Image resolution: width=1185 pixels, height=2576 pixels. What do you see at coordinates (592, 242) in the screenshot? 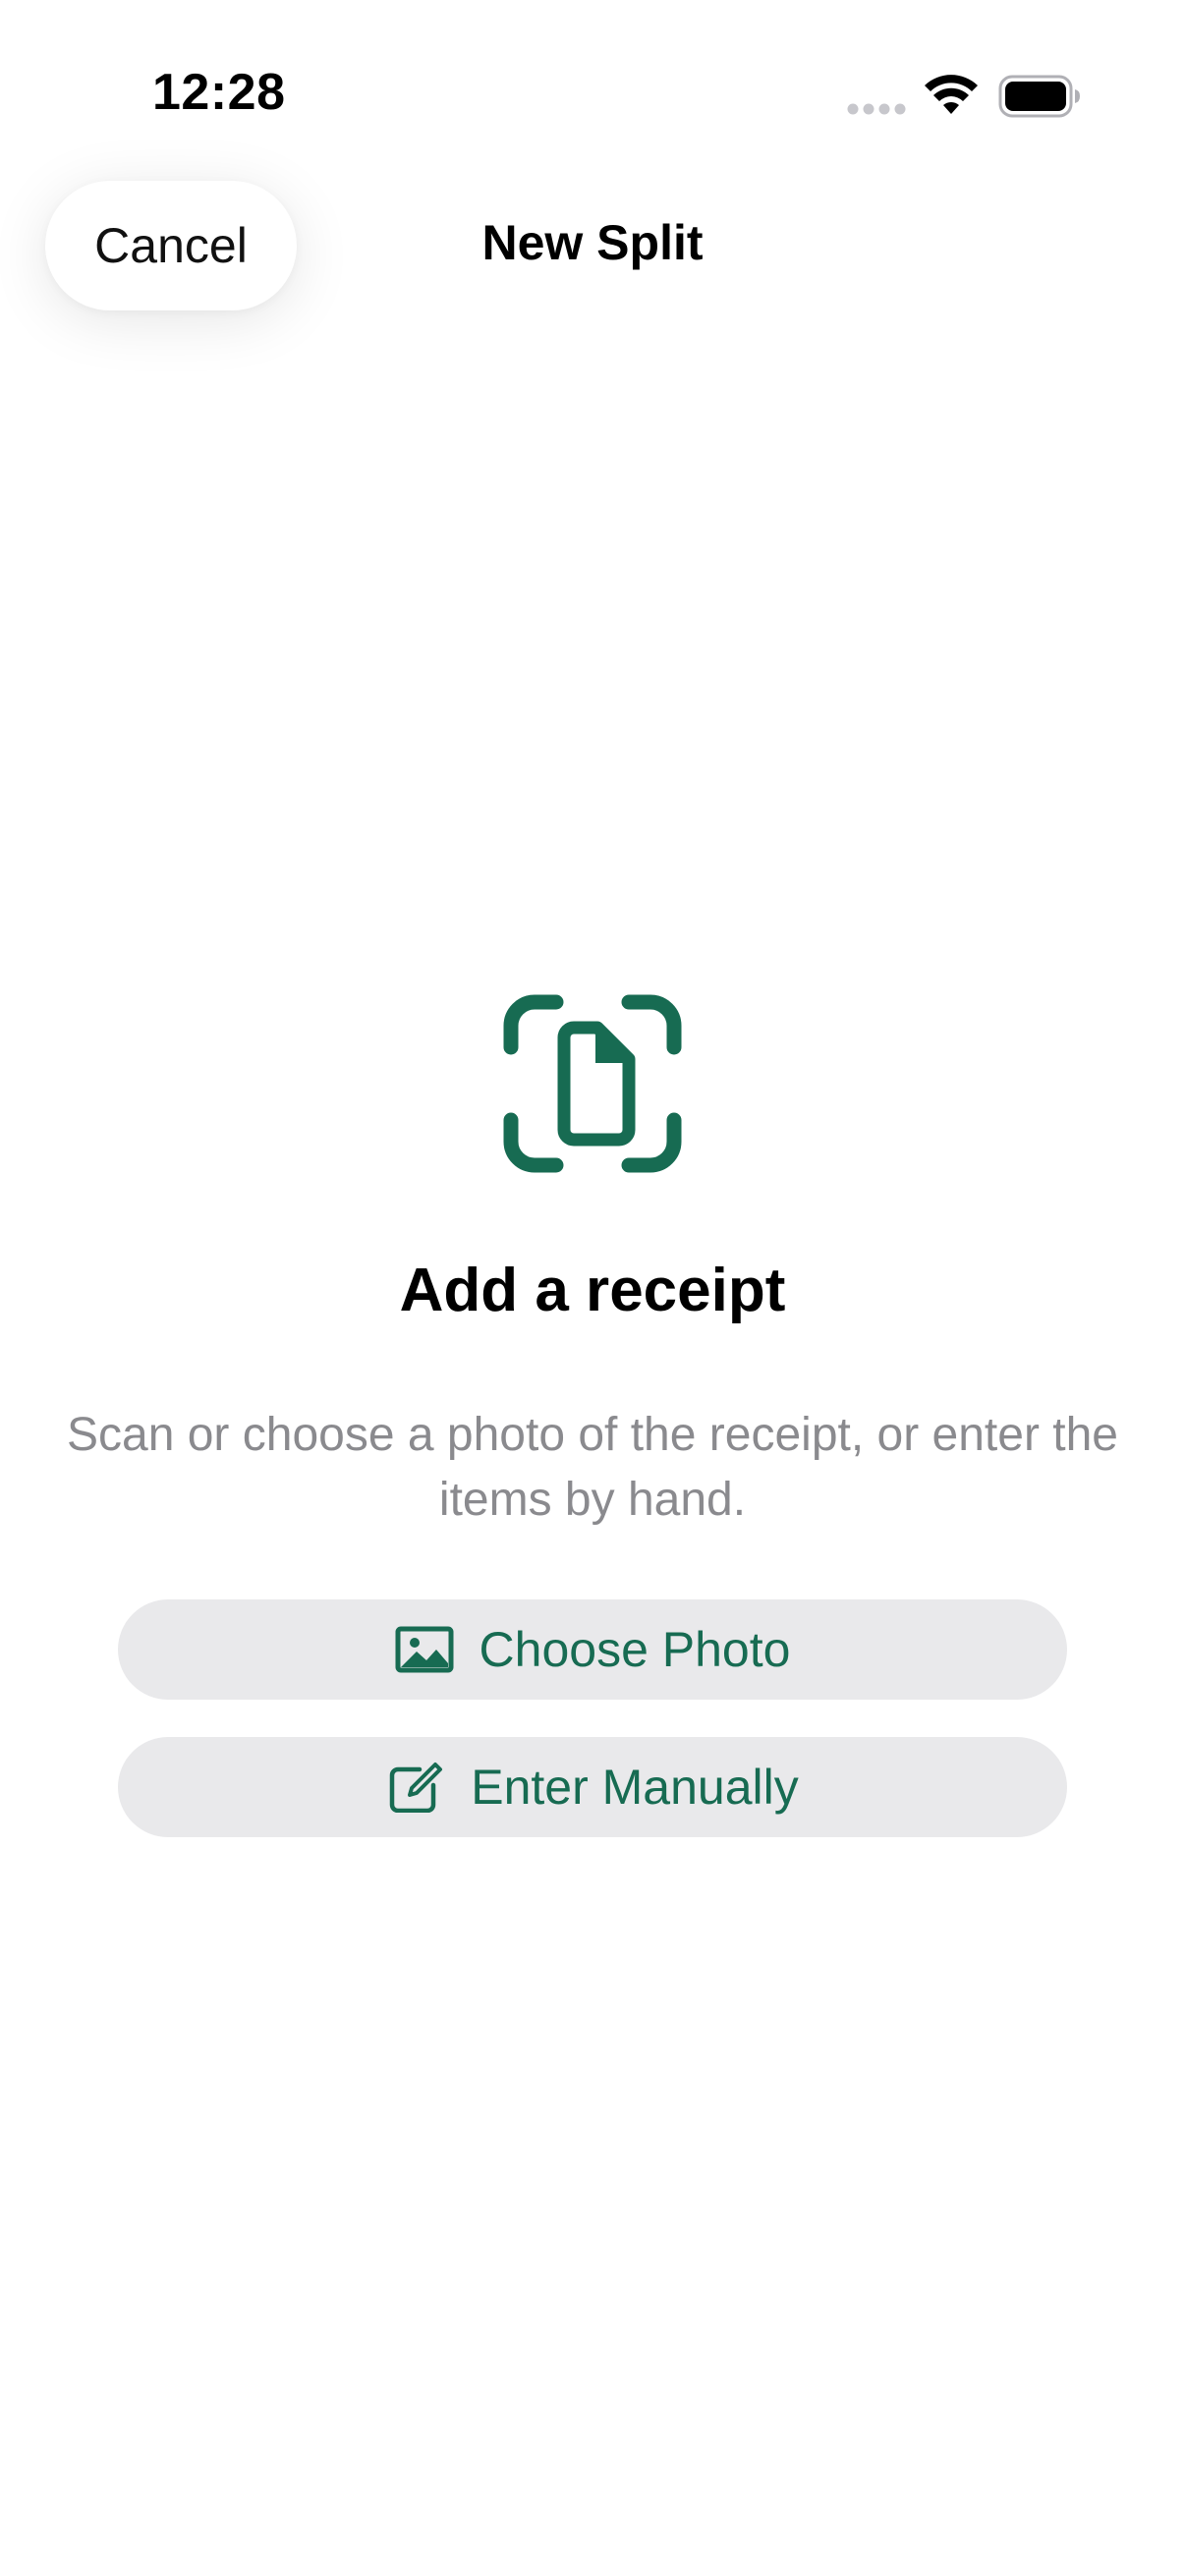
I see `page-title: New Split` at bounding box center [592, 242].